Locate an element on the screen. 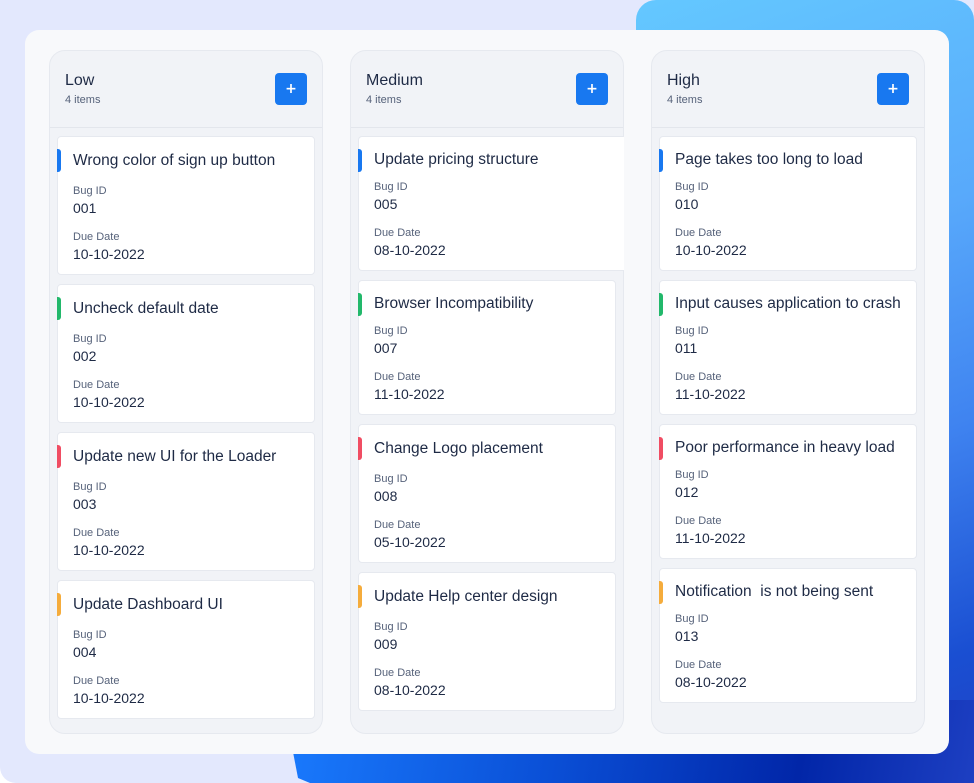 This screenshot has width=974, height=783. bug-id-value: 007 is located at coordinates (386, 348).